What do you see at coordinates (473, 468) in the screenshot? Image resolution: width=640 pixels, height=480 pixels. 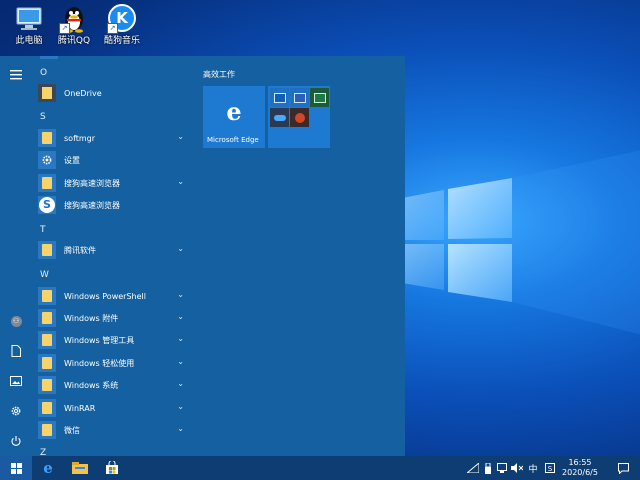 I see `network-icon` at bounding box center [473, 468].